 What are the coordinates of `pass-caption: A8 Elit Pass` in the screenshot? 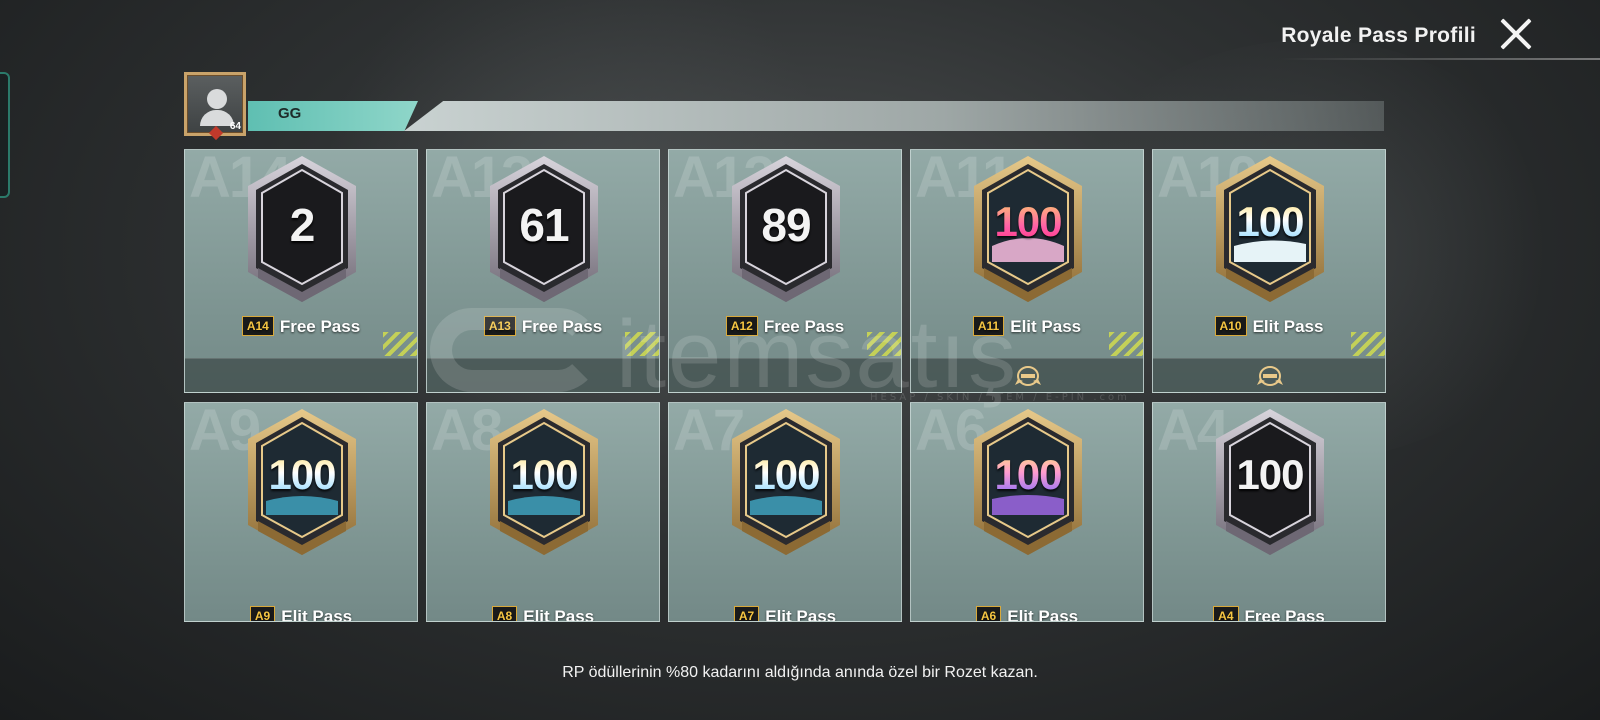 It's located at (543, 614).